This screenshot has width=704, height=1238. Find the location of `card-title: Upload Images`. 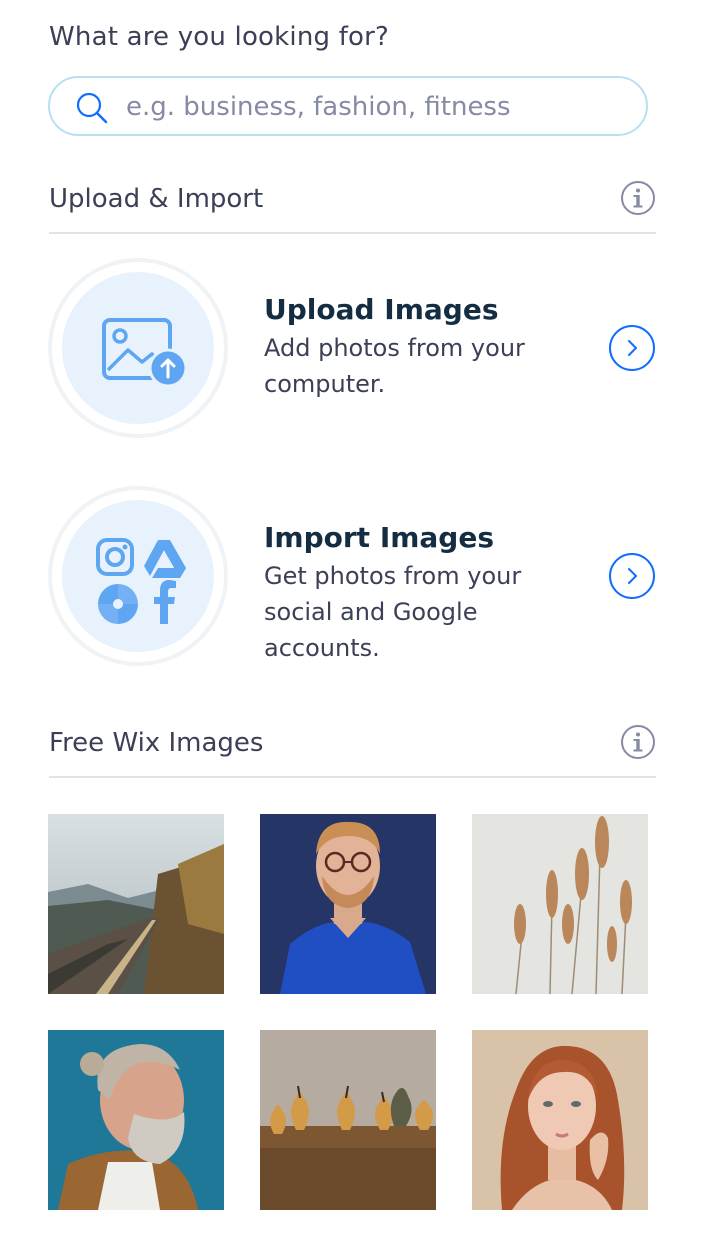

card-title: Upload Images is located at coordinates (381, 309).